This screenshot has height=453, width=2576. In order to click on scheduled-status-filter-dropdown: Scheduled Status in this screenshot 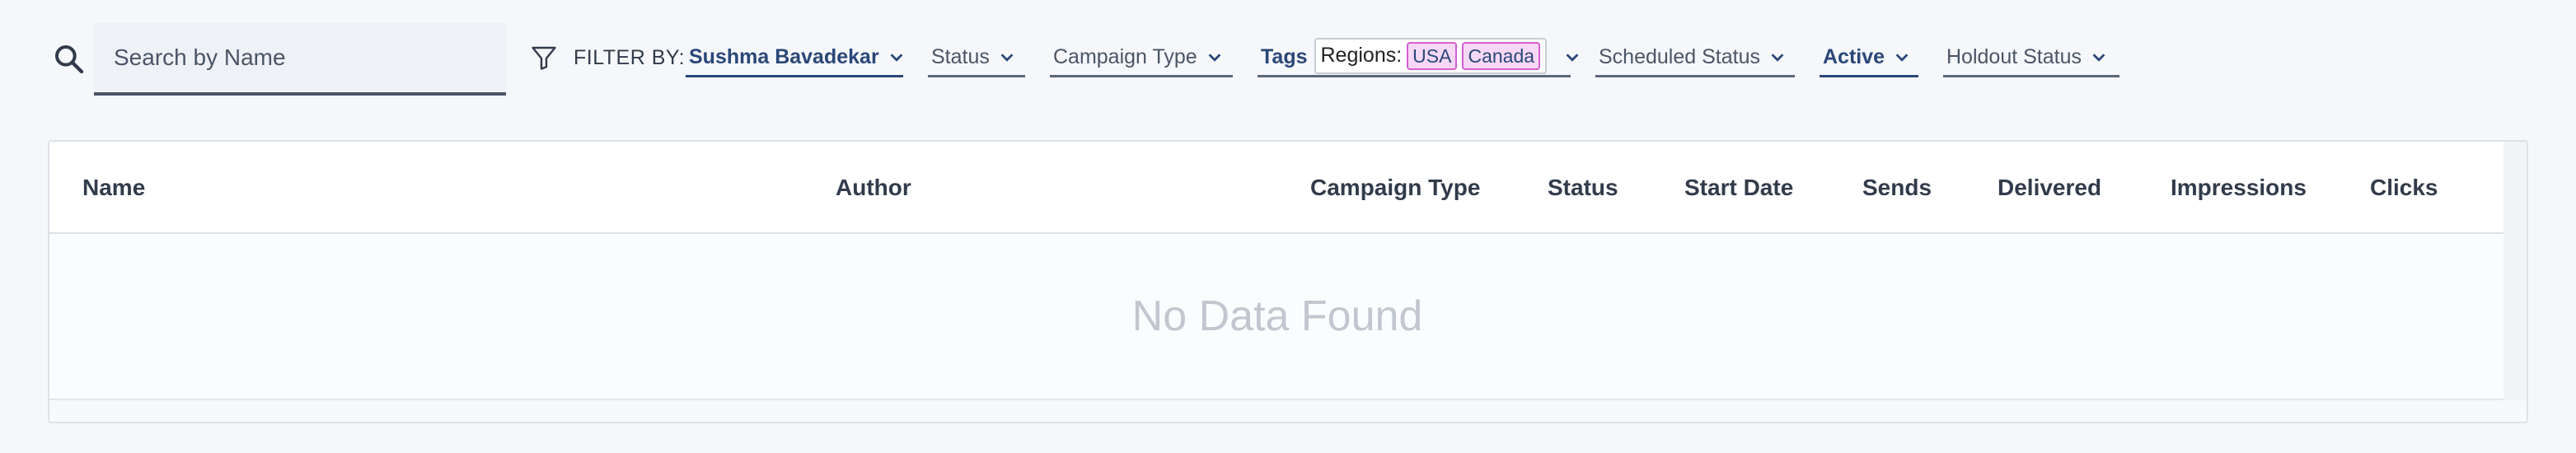, I will do `click(1695, 58)`.